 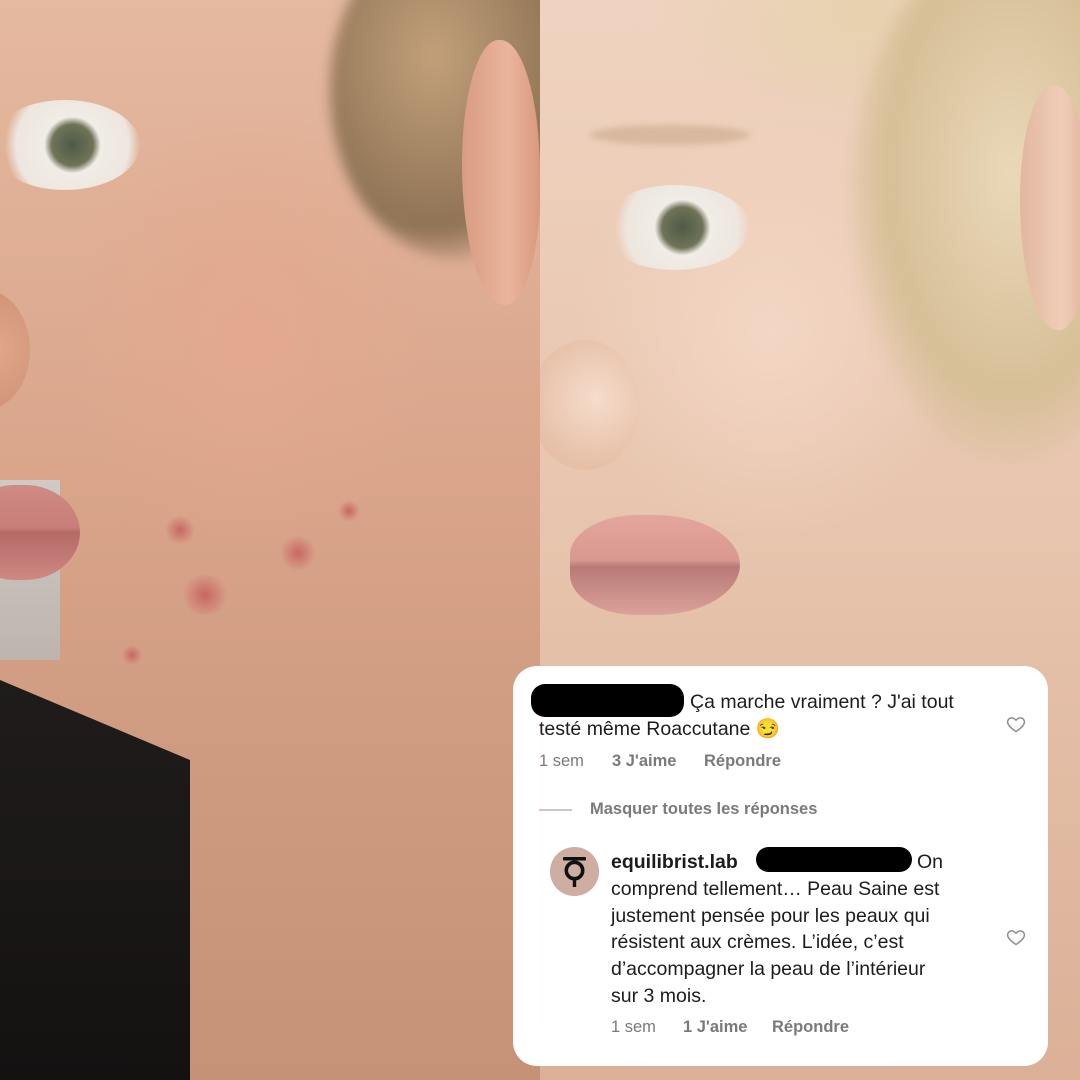 What do you see at coordinates (930, 862) in the screenshot?
I see `reply-text-first: On` at bounding box center [930, 862].